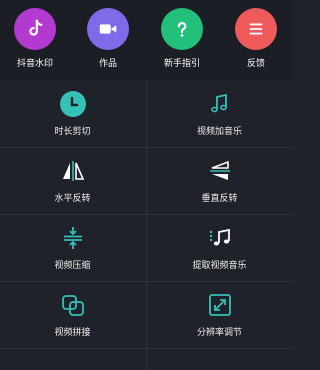 The width and height of the screenshot is (320, 370). Describe the element at coordinates (73, 238) in the screenshot. I see `compress-icon` at that location.